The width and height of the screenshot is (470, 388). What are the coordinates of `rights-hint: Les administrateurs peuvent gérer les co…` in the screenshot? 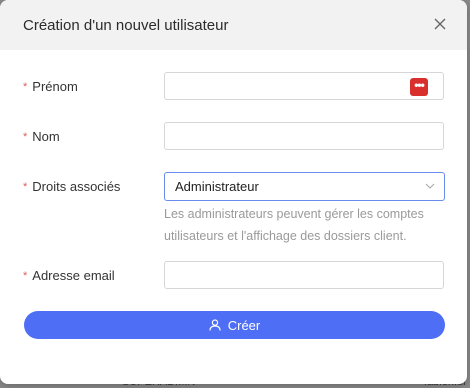 It's located at (294, 225).